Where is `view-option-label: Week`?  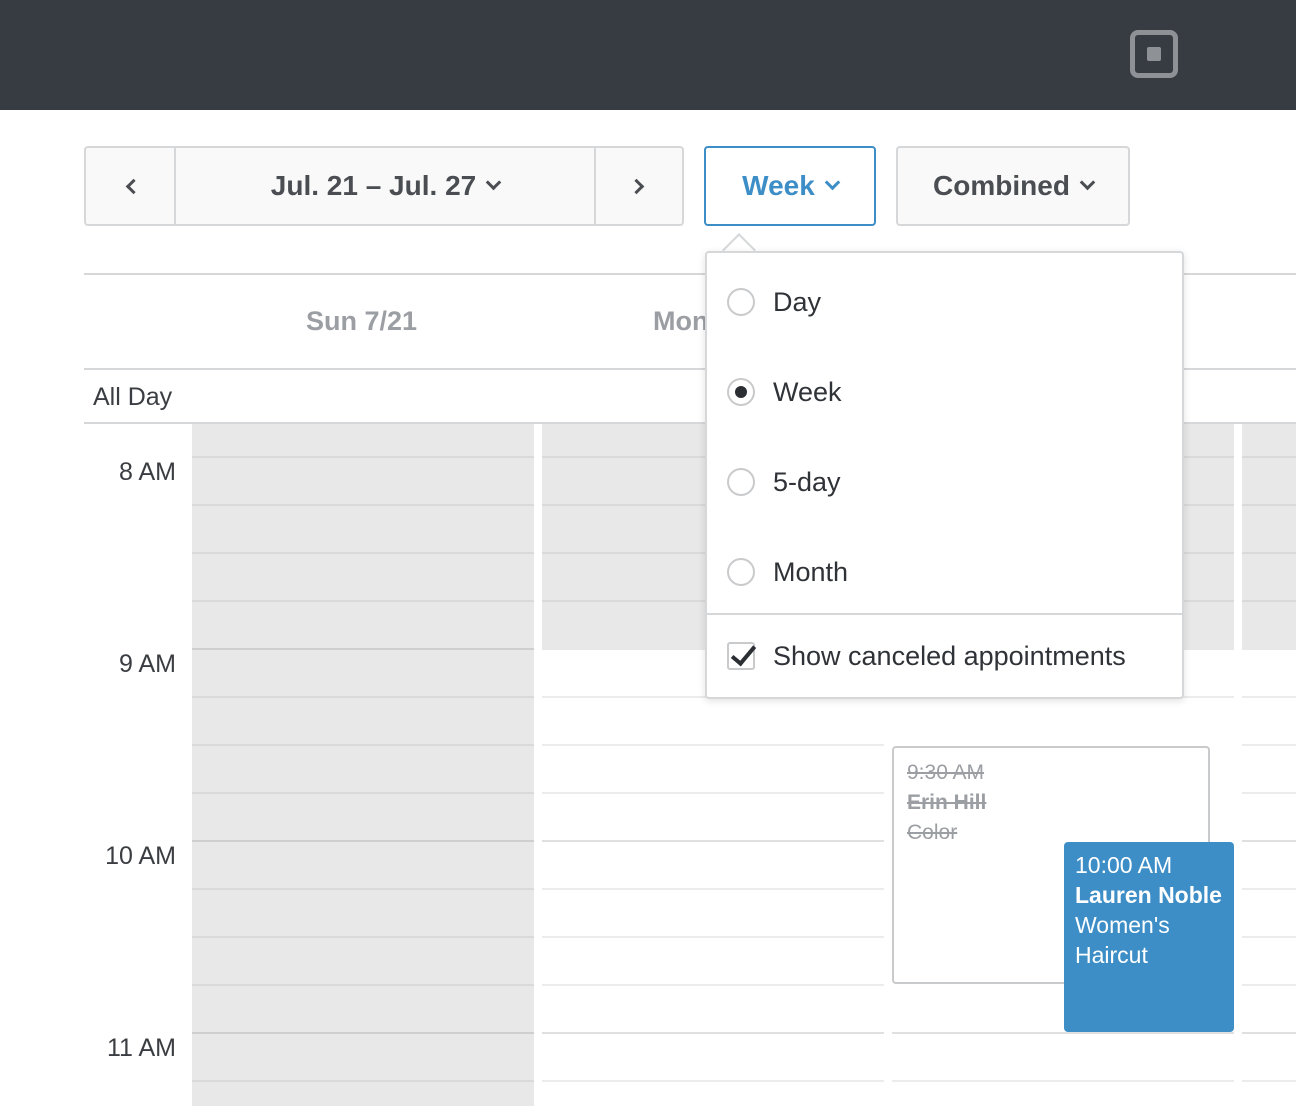
view-option-label: Week is located at coordinates (807, 391).